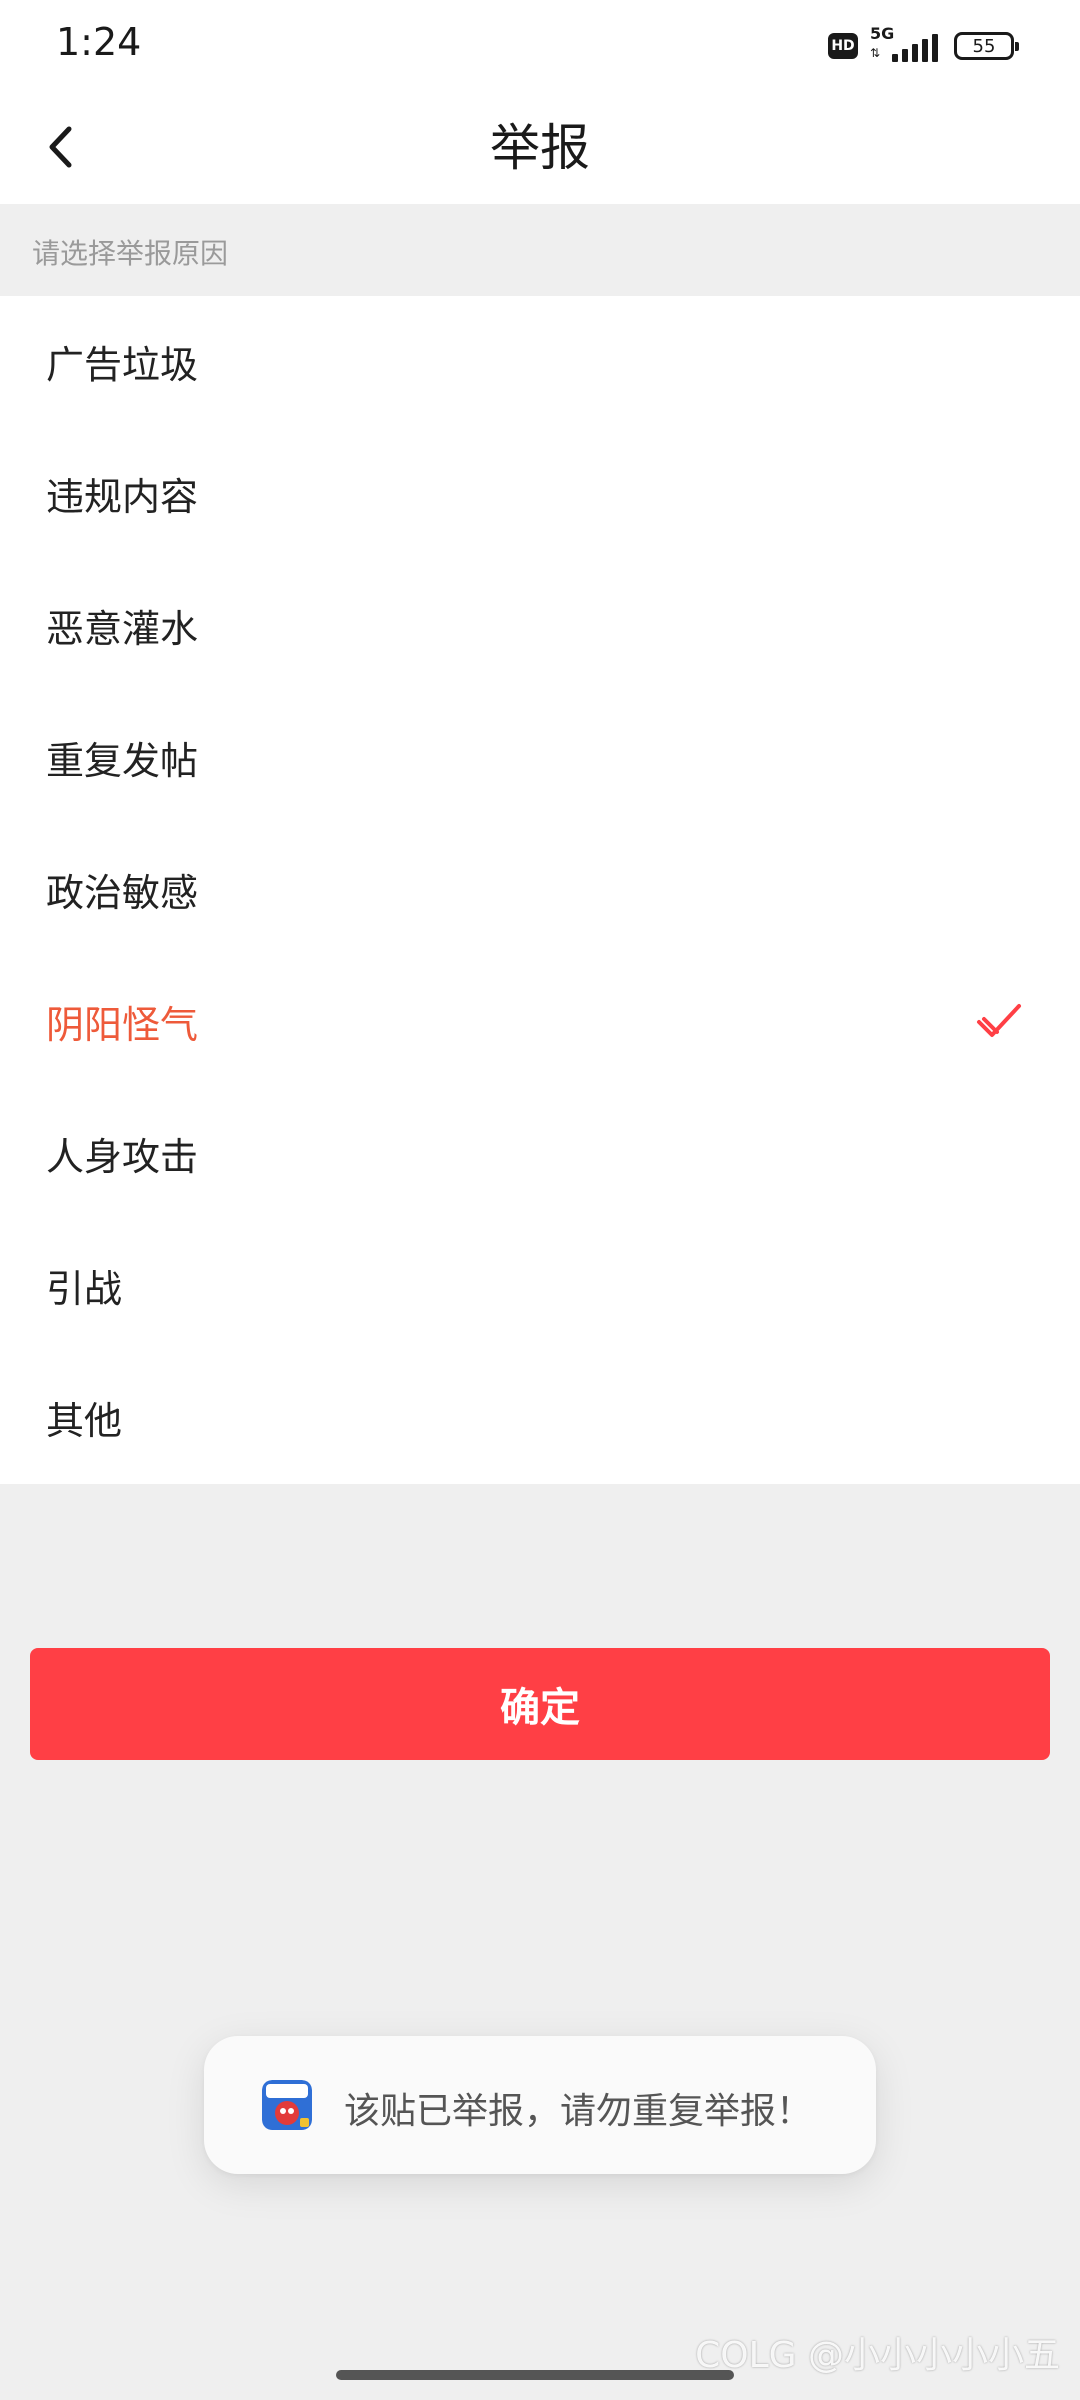  Describe the element at coordinates (916, 47) in the screenshot. I see `signal-bars-icon` at that location.